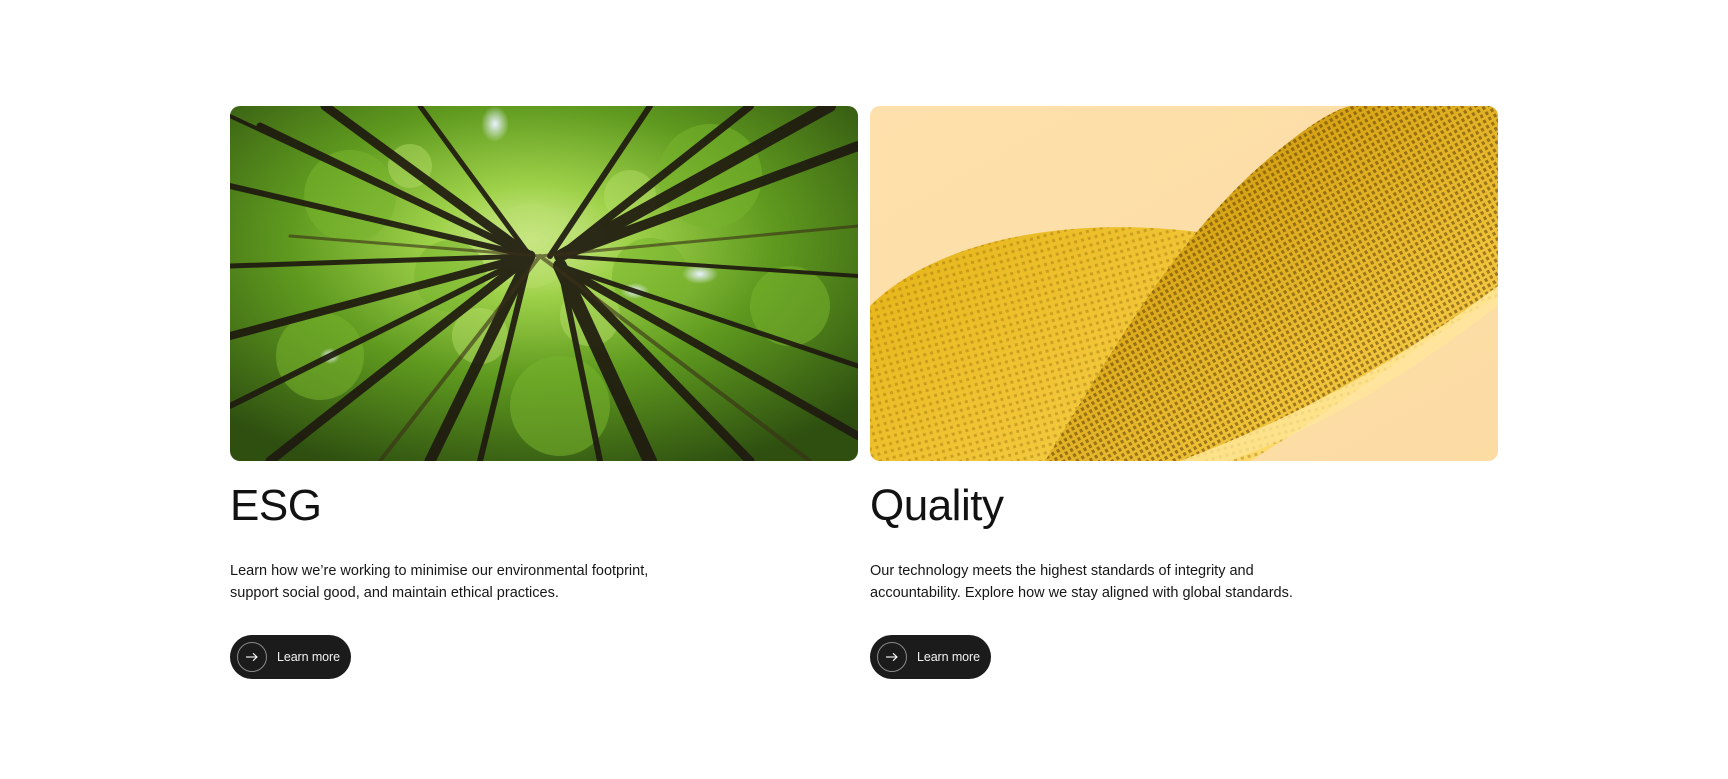  I want to click on card-title: Quality, so click(937, 505).